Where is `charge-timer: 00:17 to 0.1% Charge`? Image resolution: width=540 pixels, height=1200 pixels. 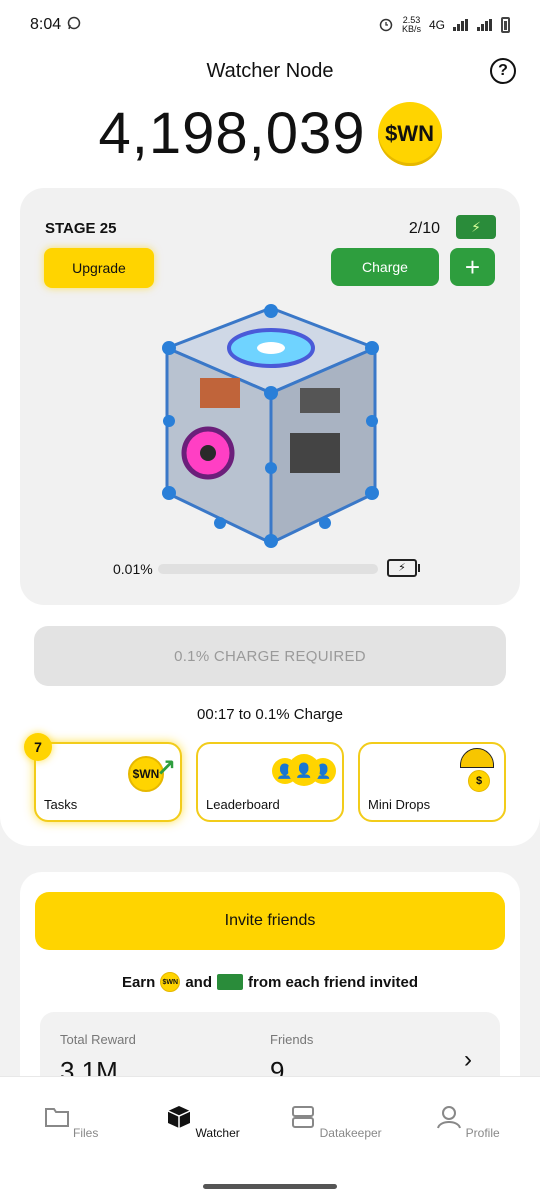
charge-timer: 00:17 to 0.1% Charge is located at coordinates (270, 714).